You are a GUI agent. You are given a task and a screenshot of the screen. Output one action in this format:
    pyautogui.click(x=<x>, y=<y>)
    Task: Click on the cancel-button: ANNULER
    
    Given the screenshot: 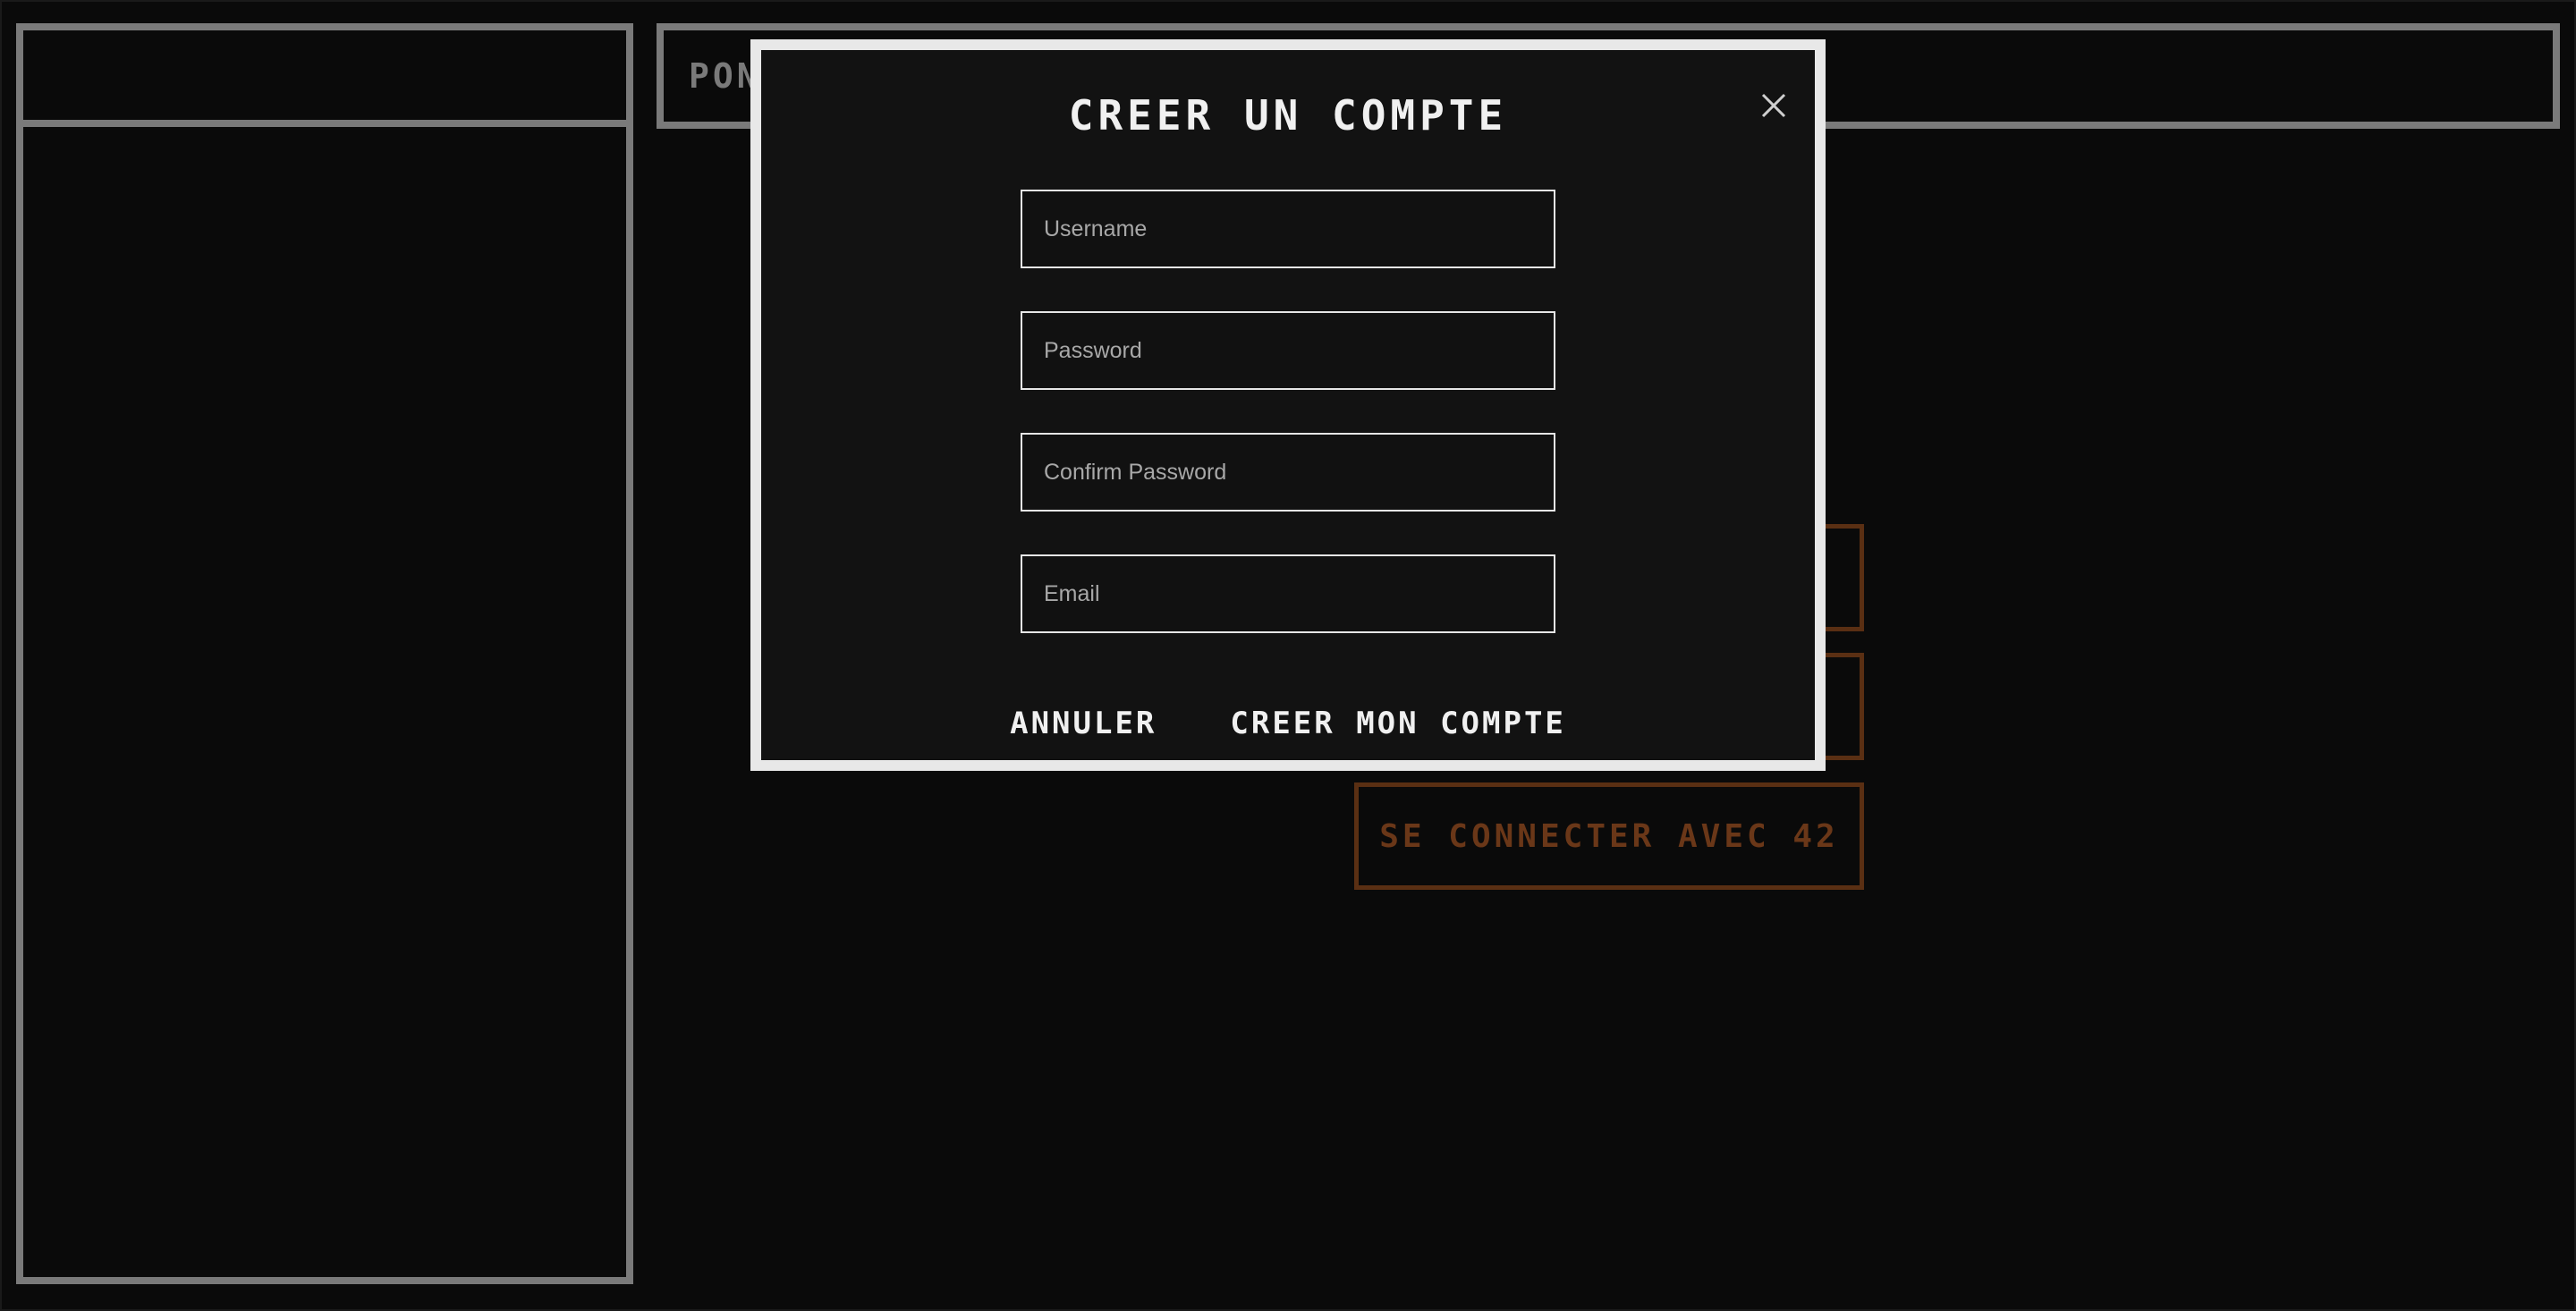 What is the action you would take?
    pyautogui.click(x=1083, y=723)
    